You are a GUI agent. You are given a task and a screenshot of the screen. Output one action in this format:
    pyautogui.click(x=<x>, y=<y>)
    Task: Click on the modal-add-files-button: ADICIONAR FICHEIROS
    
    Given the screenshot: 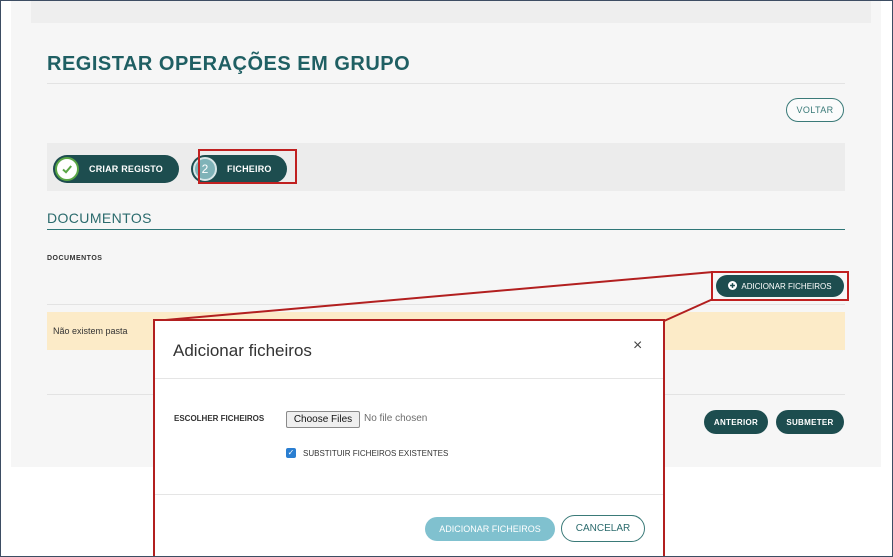 What is the action you would take?
    pyautogui.click(x=490, y=529)
    